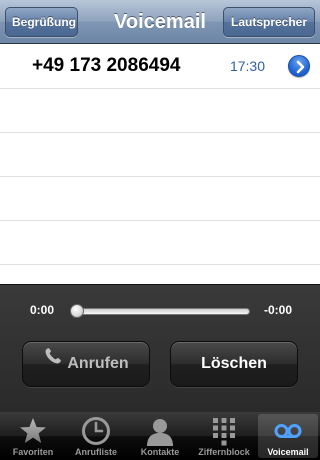 The width and height of the screenshot is (320, 460). I want to click on tab-favorites: Favoriten, so click(33, 436).